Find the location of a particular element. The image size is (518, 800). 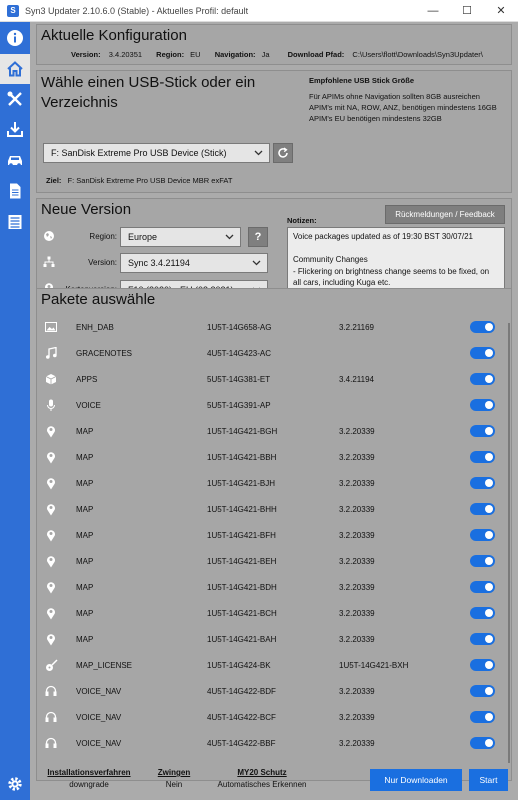

tools-icon is located at coordinates (14, 98).